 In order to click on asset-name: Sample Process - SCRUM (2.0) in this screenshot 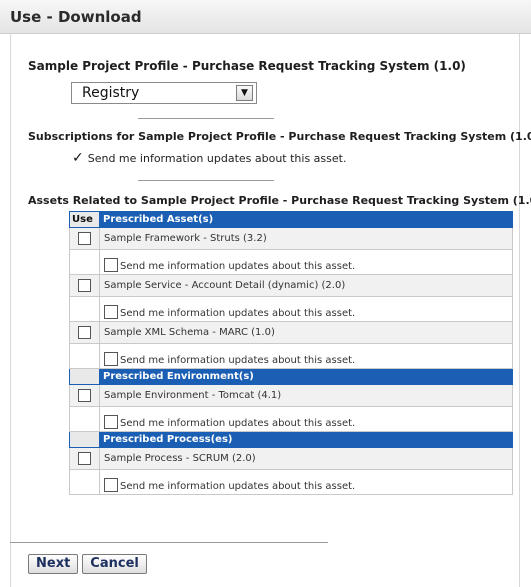, I will do `click(306, 458)`.